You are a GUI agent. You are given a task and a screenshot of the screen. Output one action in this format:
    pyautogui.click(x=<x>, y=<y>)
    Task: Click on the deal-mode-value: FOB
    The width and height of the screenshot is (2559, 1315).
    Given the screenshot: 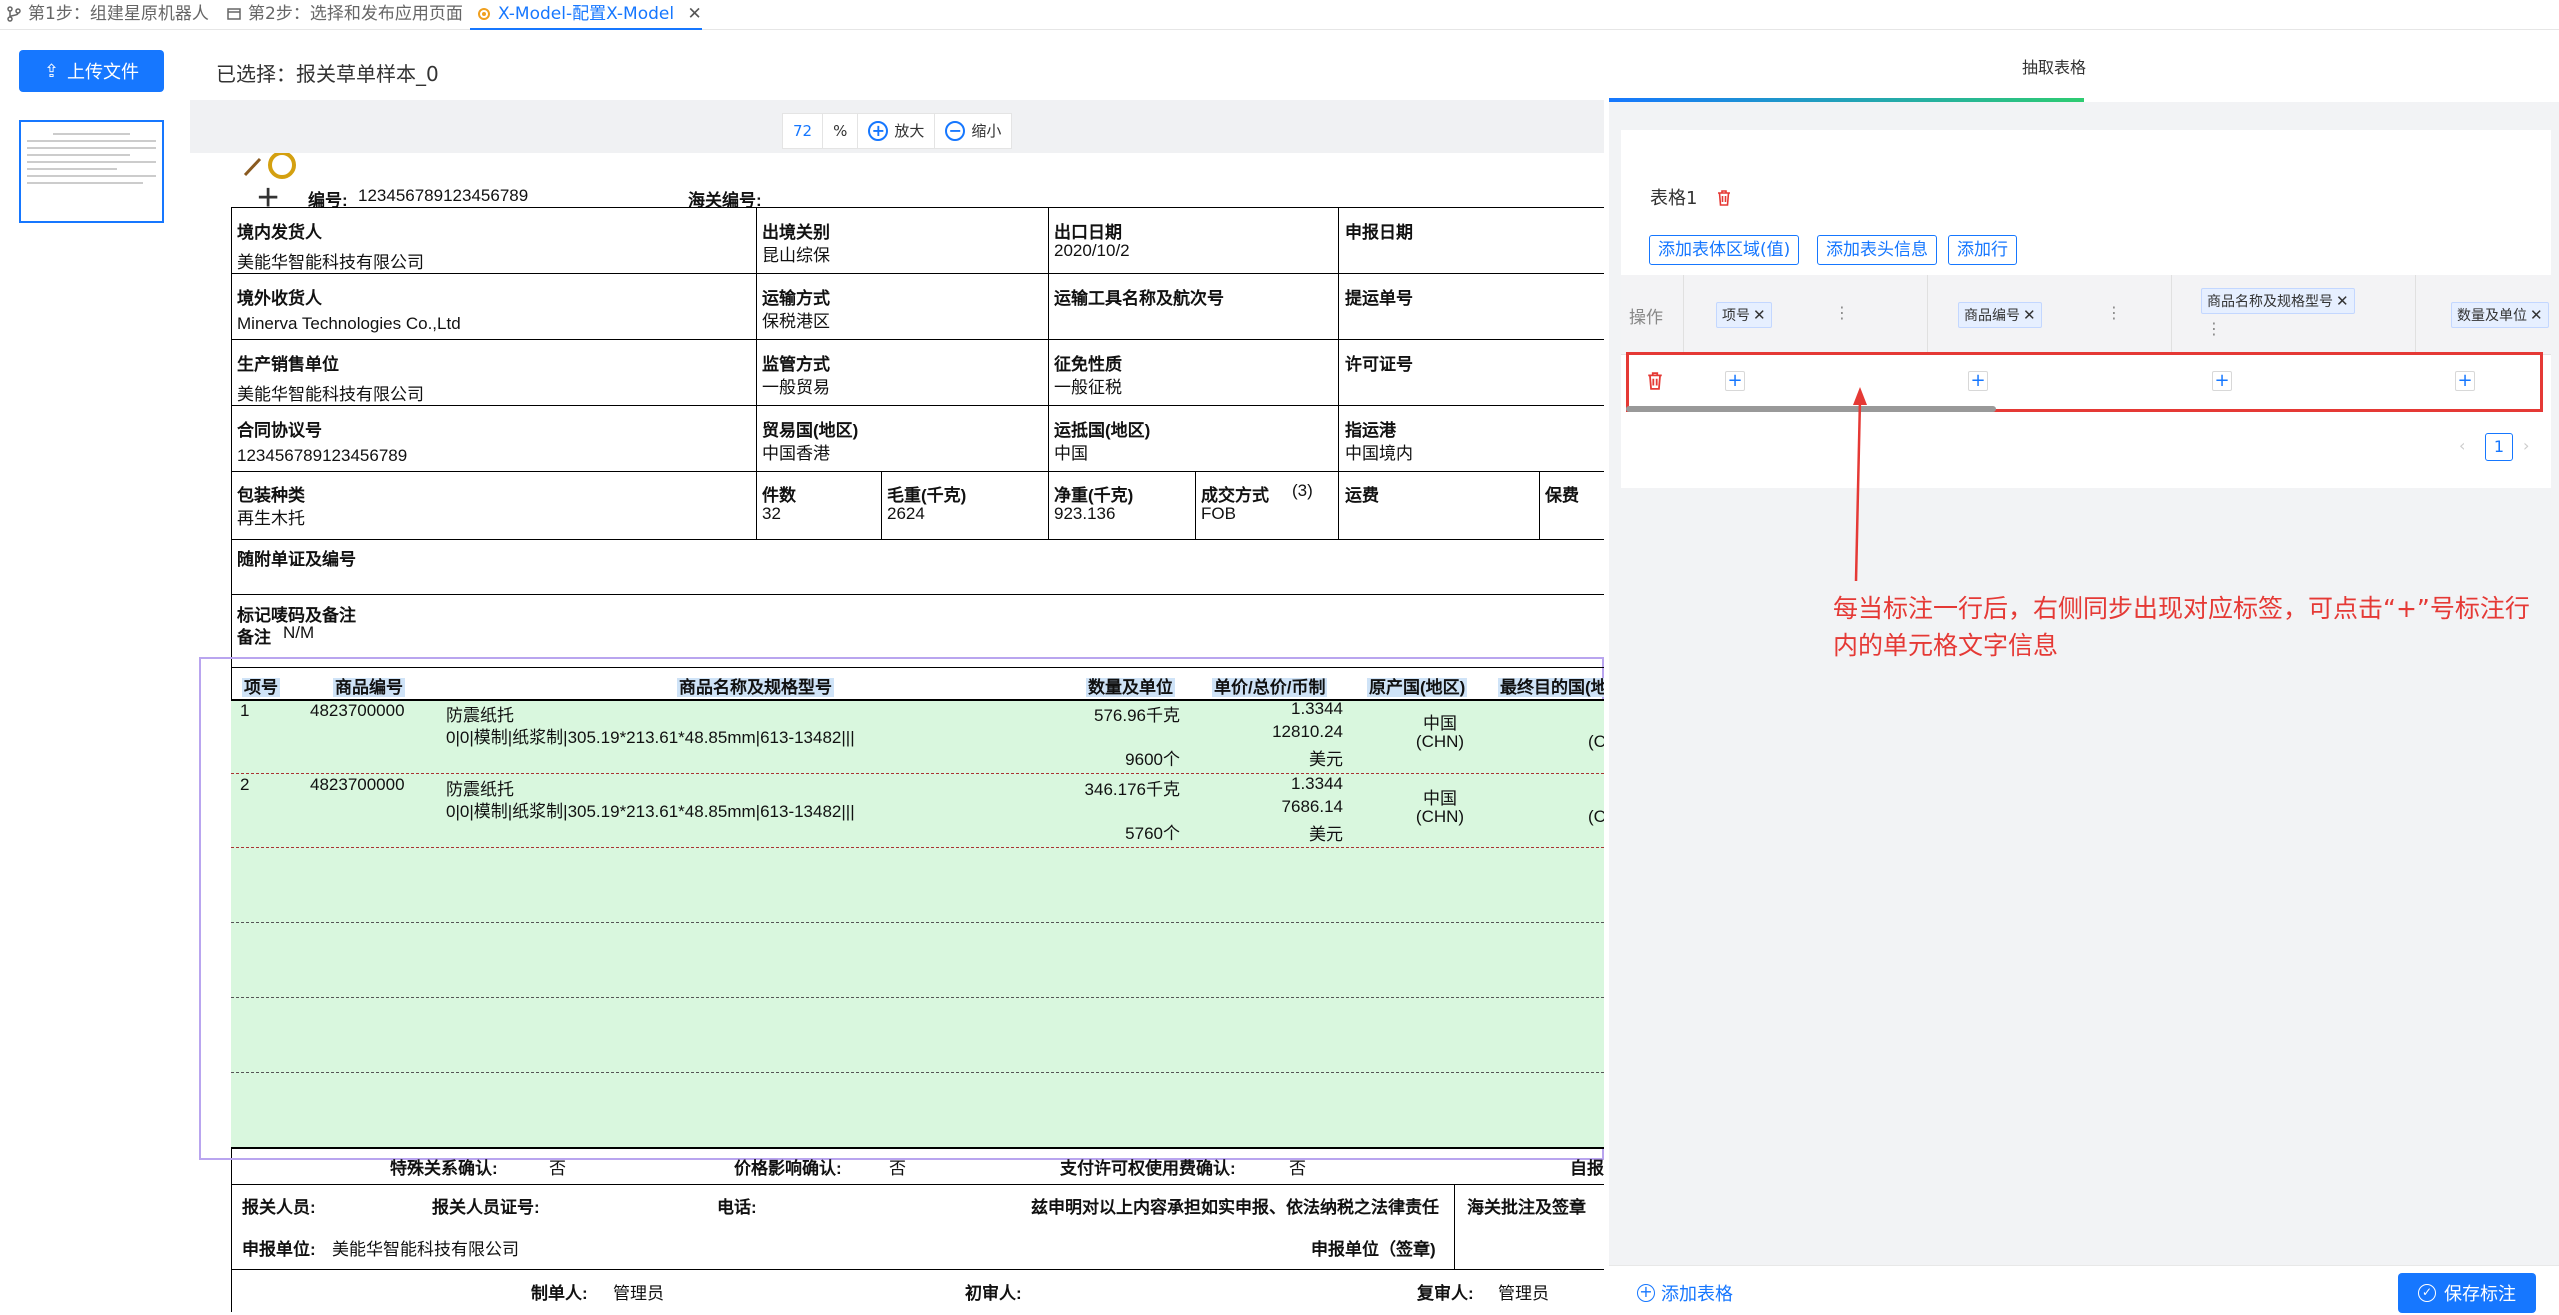 What is the action you would take?
    pyautogui.click(x=1218, y=513)
    